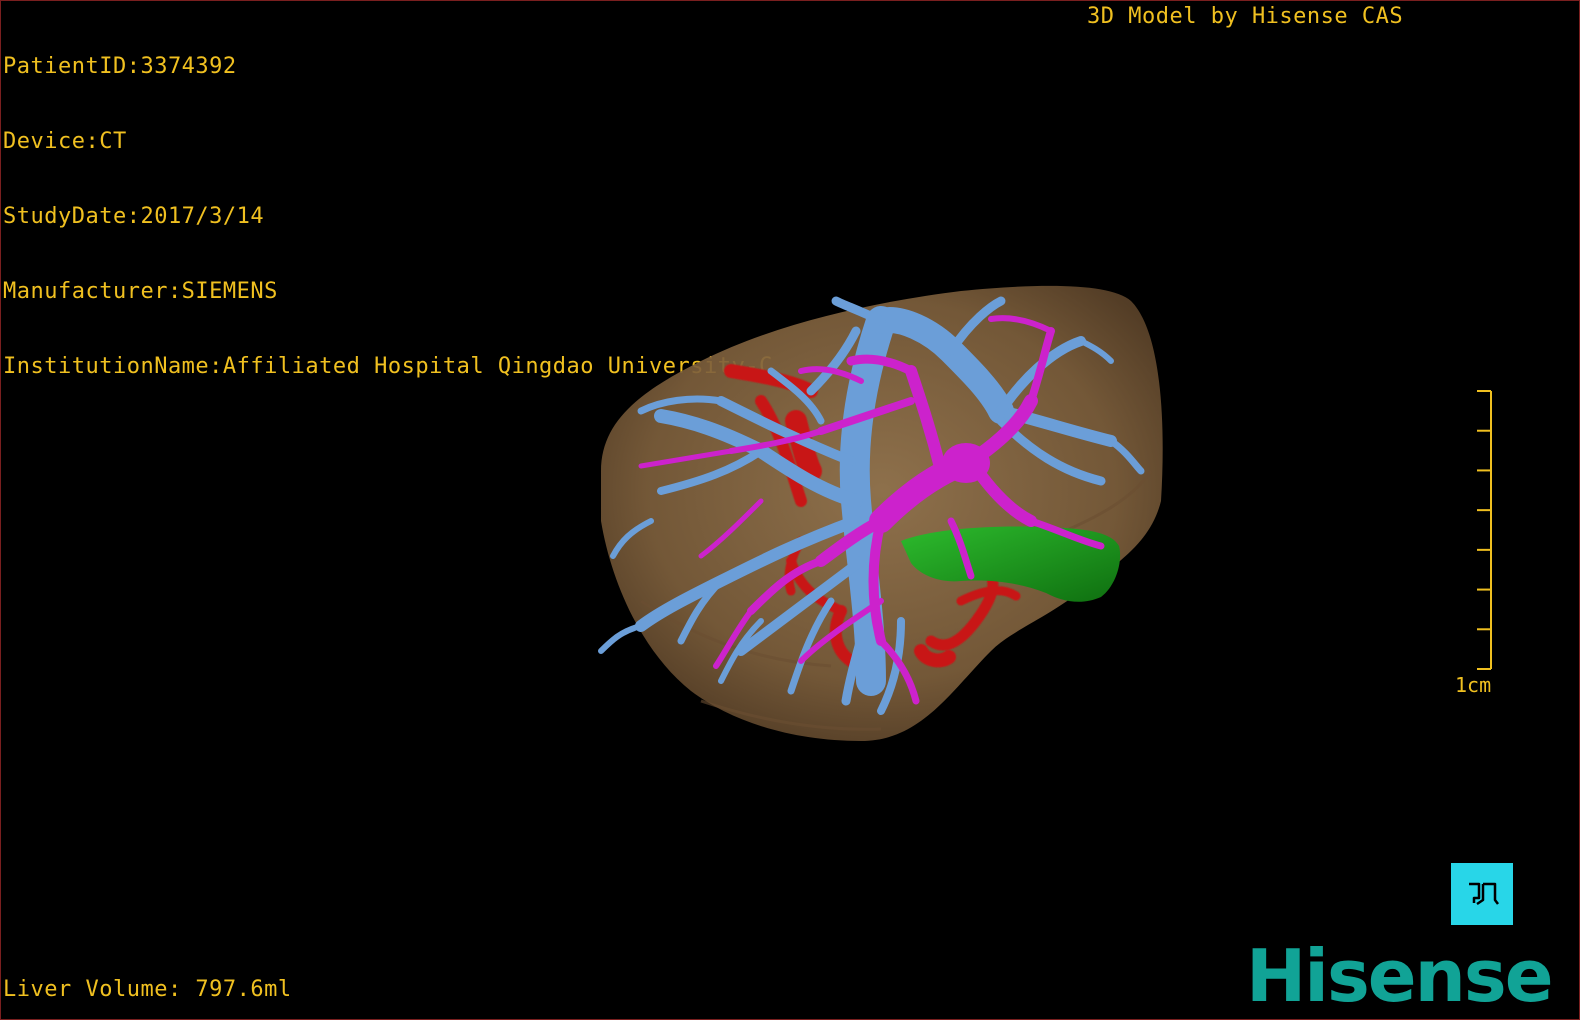 This screenshot has height=1020, width=1580. Describe the element at coordinates (1484, 530) in the screenshot. I see `scale-bar` at that location.